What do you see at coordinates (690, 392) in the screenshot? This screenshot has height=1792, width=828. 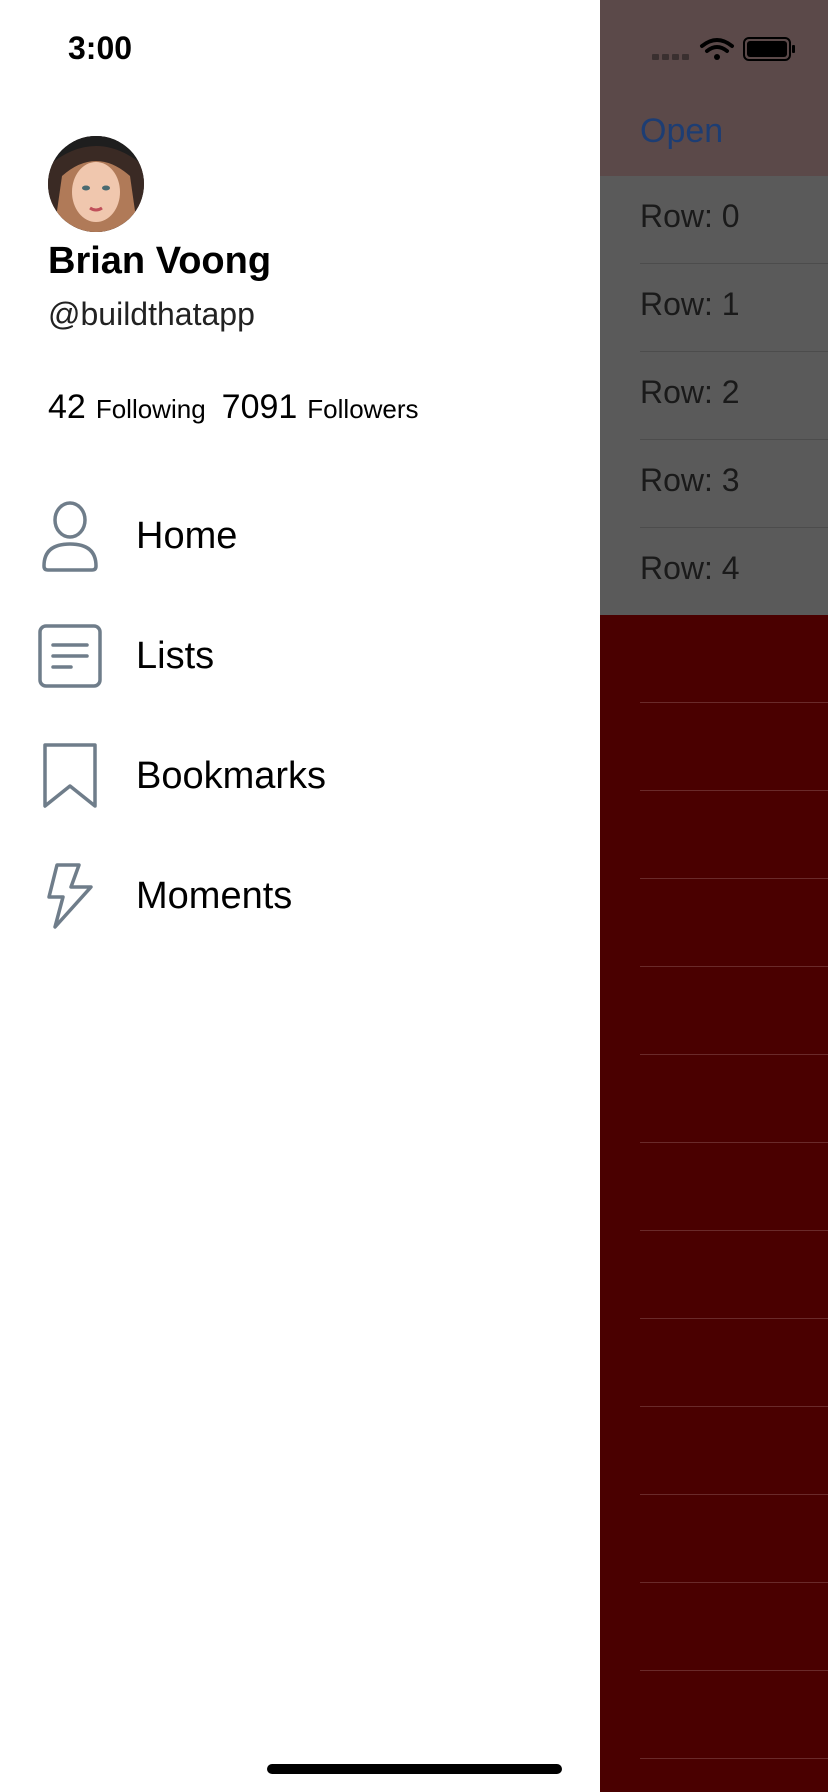 I see `row-label: Row: 2` at bounding box center [690, 392].